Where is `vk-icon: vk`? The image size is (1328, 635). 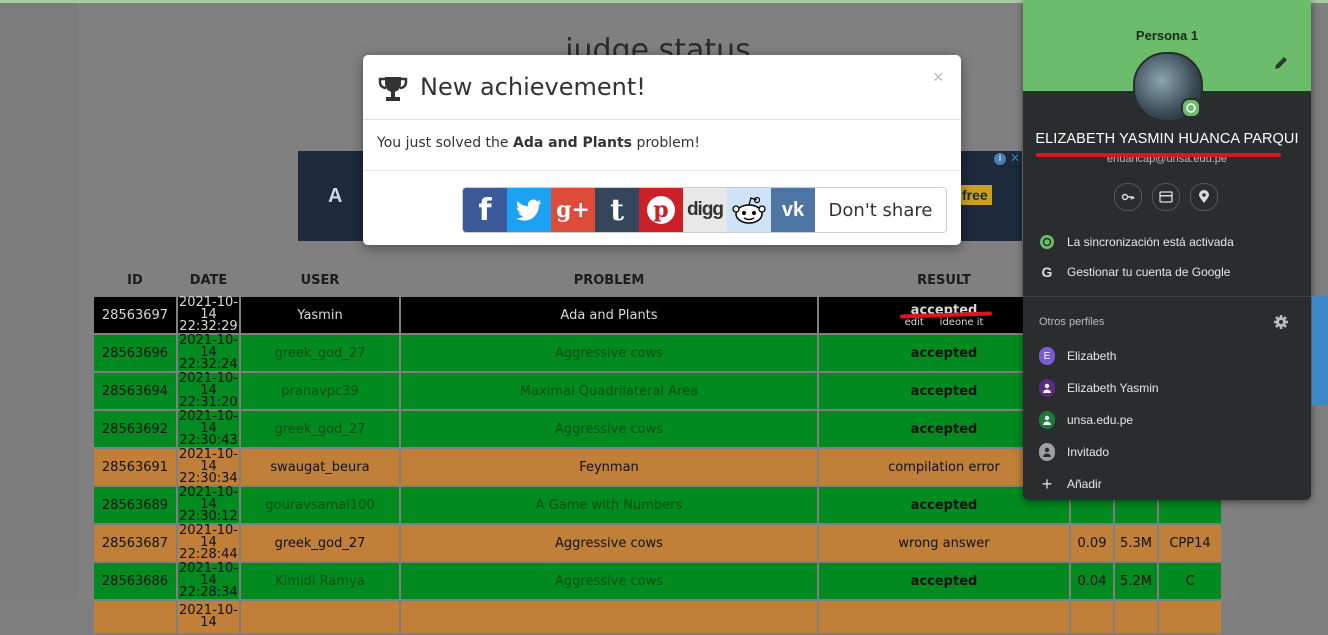 vk-icon: vk is located at coordinates (793, 209).